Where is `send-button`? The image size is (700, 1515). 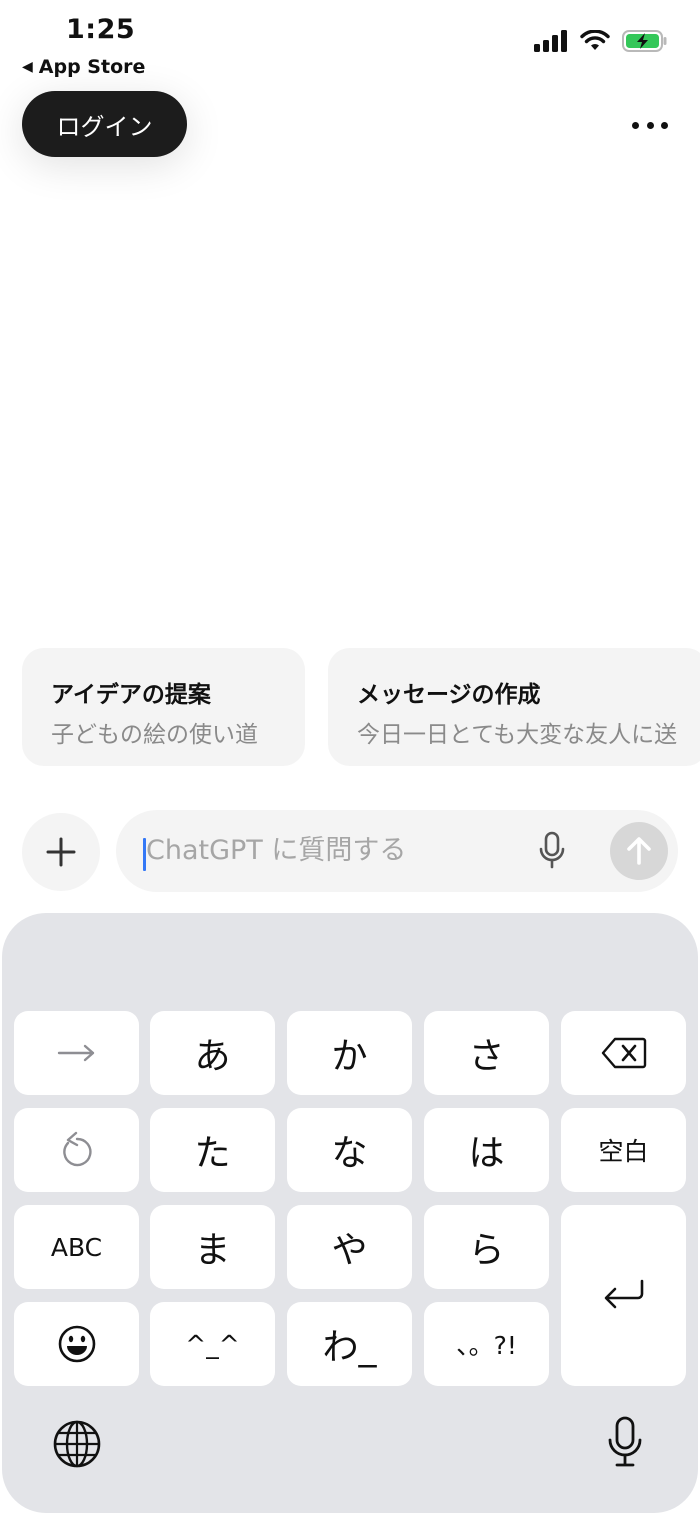 send-button is located at coordinates (639, 851).